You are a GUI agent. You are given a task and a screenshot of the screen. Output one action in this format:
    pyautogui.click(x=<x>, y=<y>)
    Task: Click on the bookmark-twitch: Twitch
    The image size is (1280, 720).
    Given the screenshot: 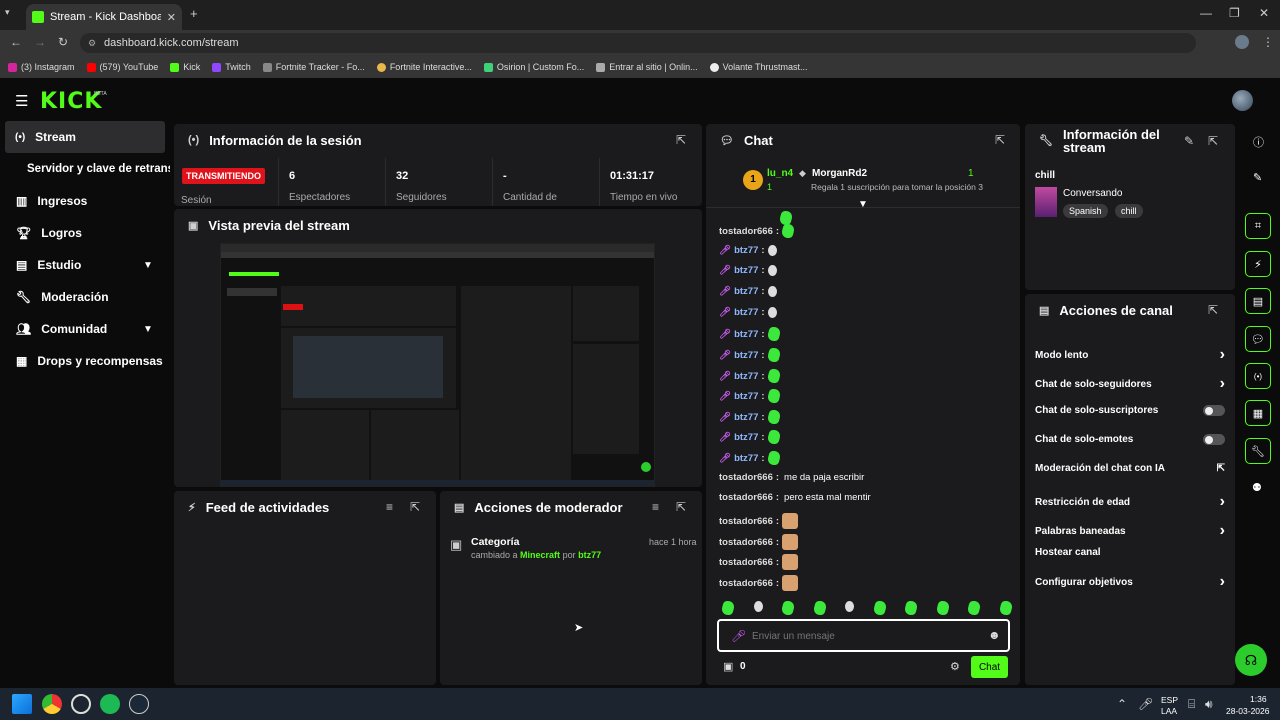 What is the action you would take?
    pyautogui.click(x=231, y=67)
    